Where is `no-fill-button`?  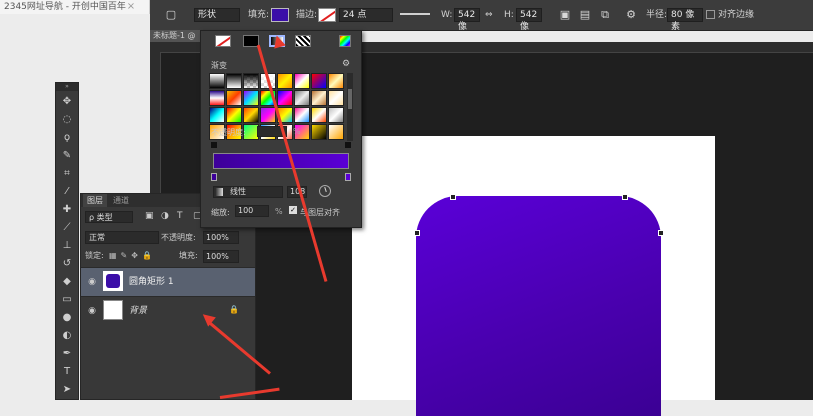 no-fill-button is located at coordinates (223, 41).